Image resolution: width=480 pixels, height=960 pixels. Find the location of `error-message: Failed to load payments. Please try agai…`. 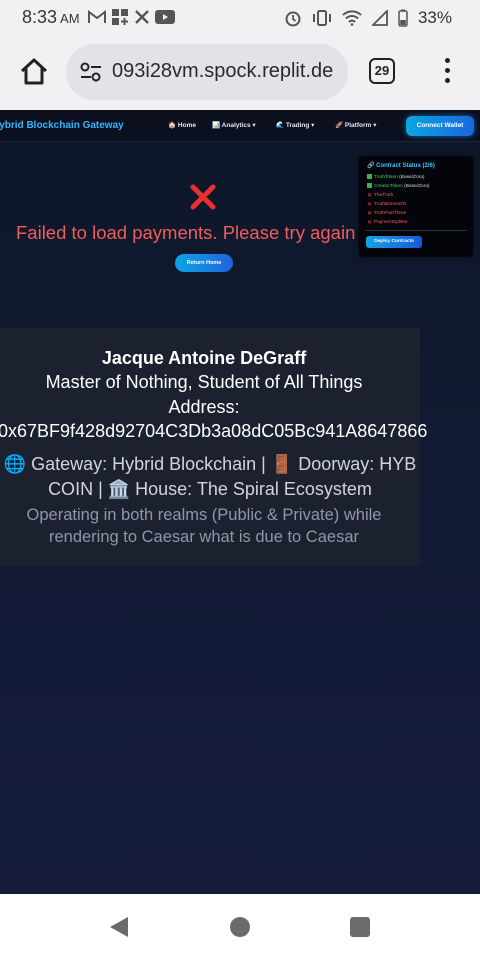

error-message: Failed to load payments. Please try agai… is located at coordinates (186, 232).